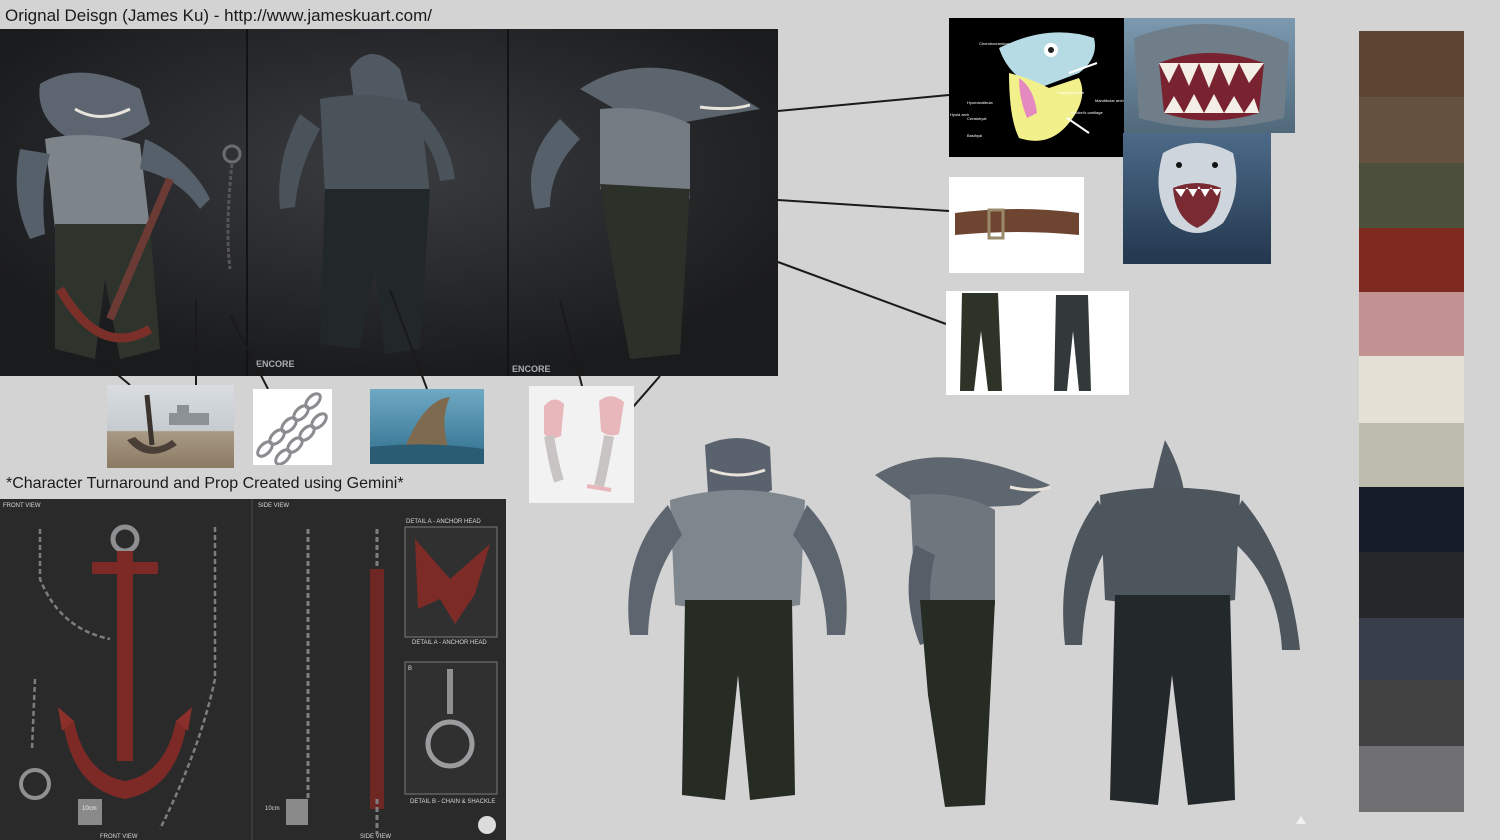 Image resolution: width=1500 pixels, height=840 pixels. I want to click on anatomy-label: Palatoquadrate, so click(1071, 92).